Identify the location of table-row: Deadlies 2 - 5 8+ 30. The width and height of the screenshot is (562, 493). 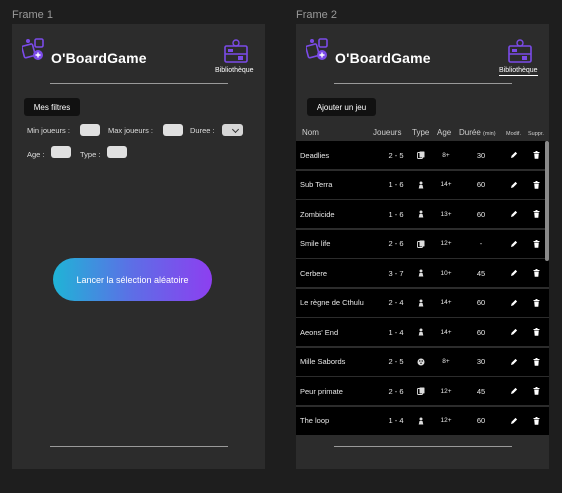
(422, 155).